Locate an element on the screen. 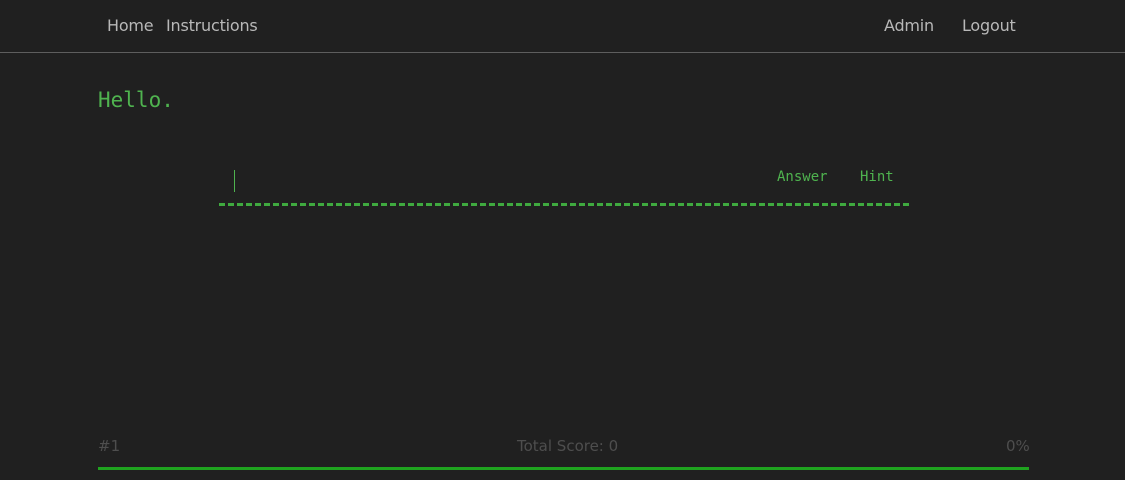  progress-bar-fill is located at coordinates (563, 468).